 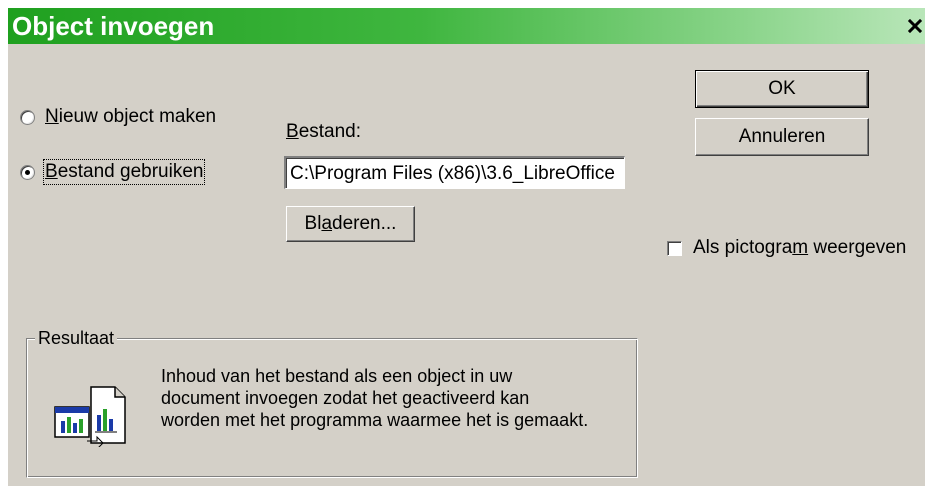 What do you see at coordinates (76, 338) in the screenshot?
I see `result-legend: Resultaat` at bounding box center [76, 338].